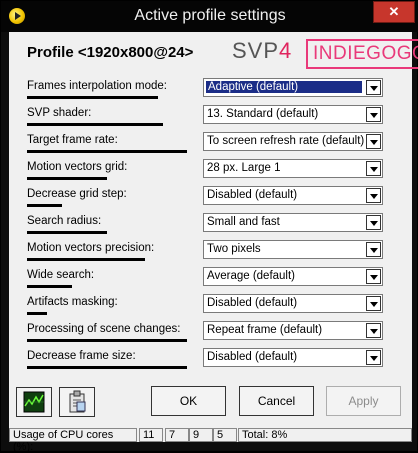 This screenshot has width=418, height=453. Describe the element at coordinates (362, 54) in the screenshot. I see `indiegogo-logo: INDIEGOGO` at that location.